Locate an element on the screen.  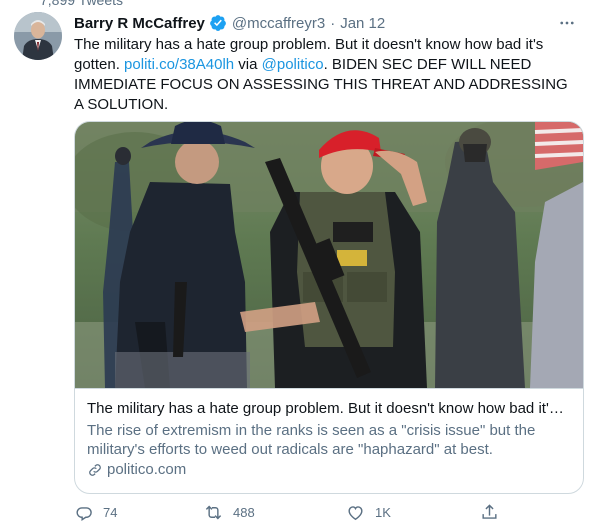
tweet-actions: 74 488 1K is located at coordinates (294, 512).